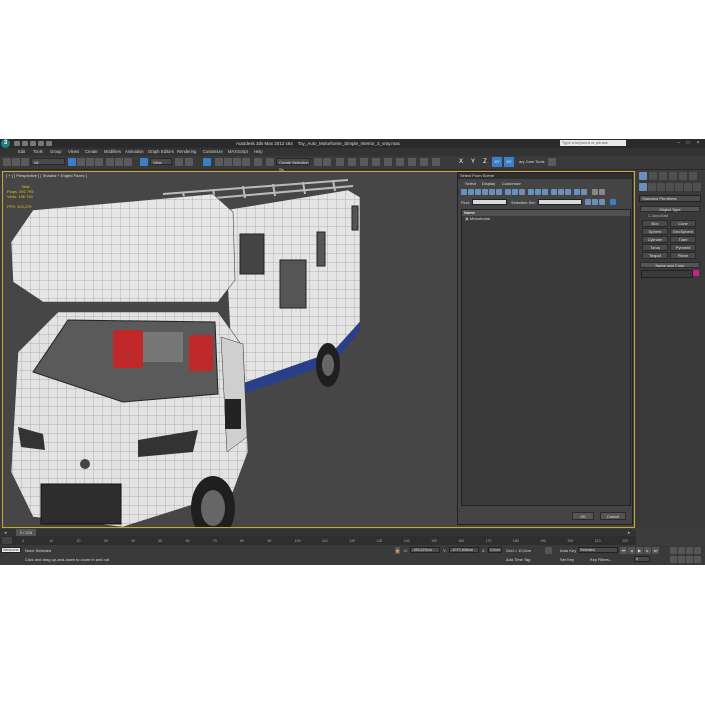  I want to click on rendered-frame-icon, so click(412, 162).